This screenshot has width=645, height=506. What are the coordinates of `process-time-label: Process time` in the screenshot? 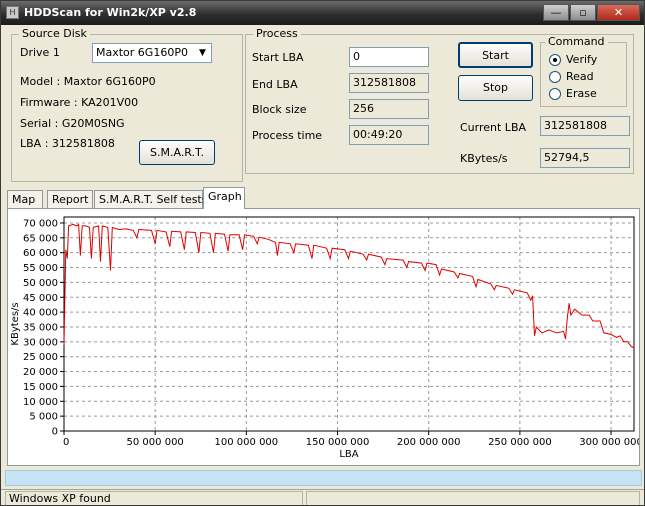 It's located at (287, 135).